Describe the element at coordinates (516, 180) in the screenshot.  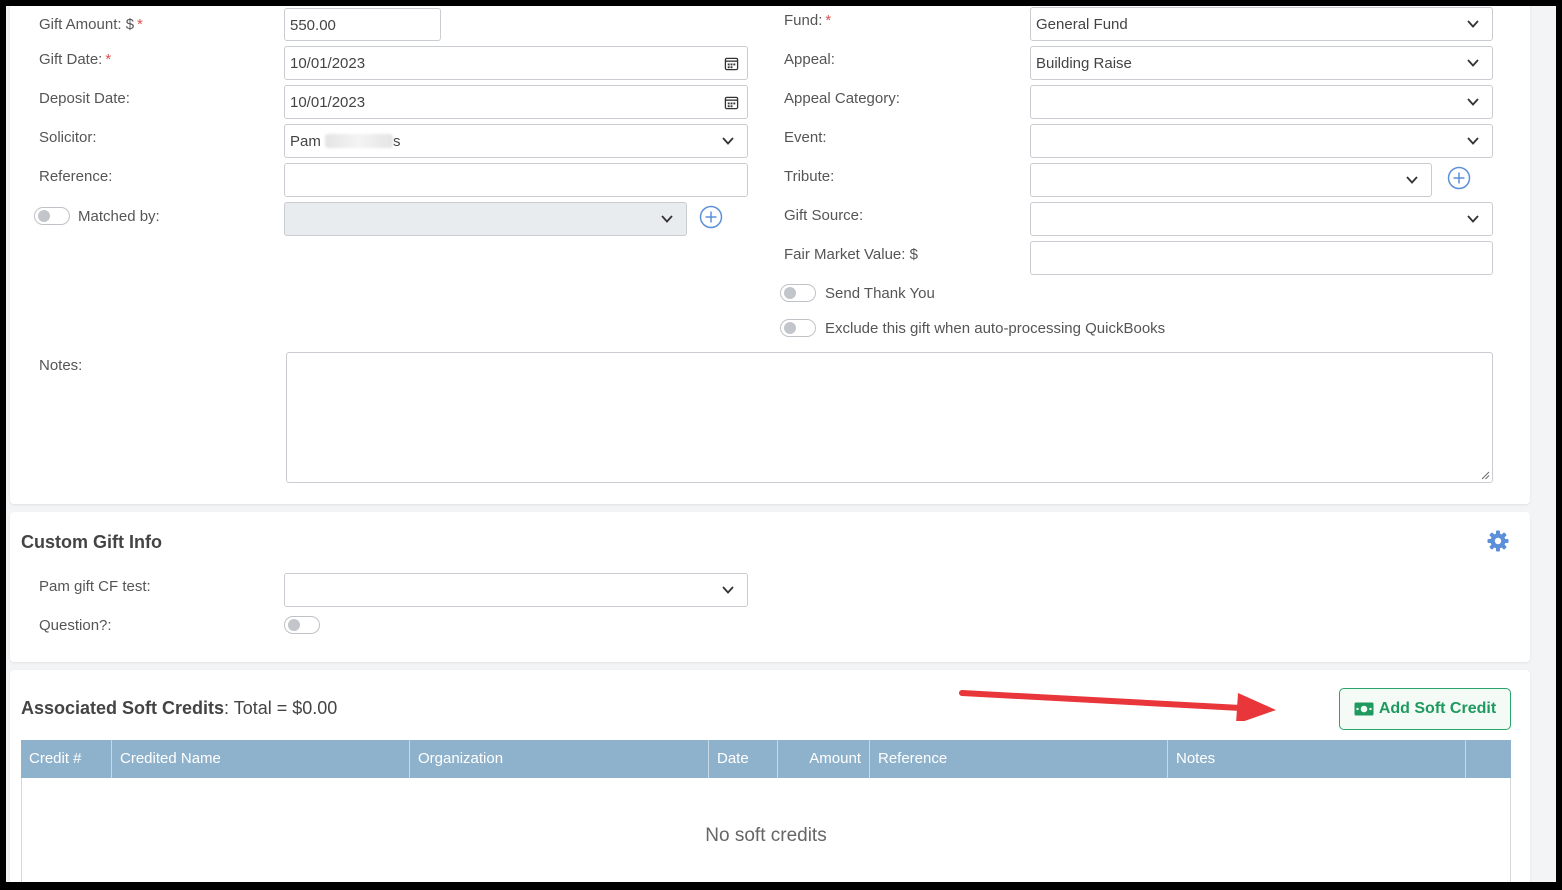
I see `reference-input` at that location.